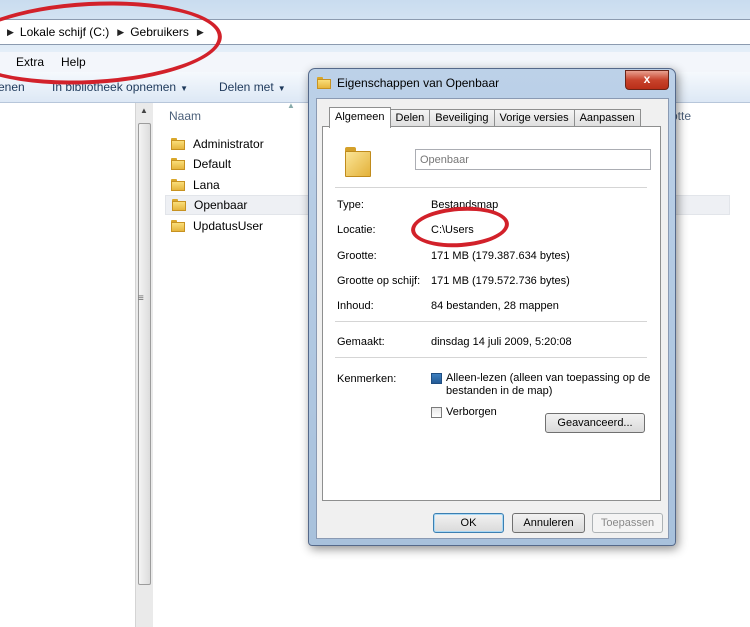  Describe the element at coordinates (12, 87) in the screenshot. I see `toolbar-partial-left: enen` at that location.